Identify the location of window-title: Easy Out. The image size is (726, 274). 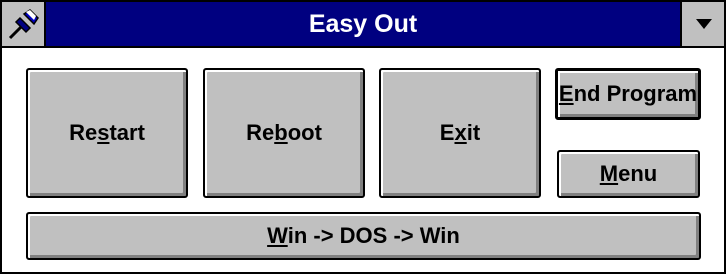
(363, 24).